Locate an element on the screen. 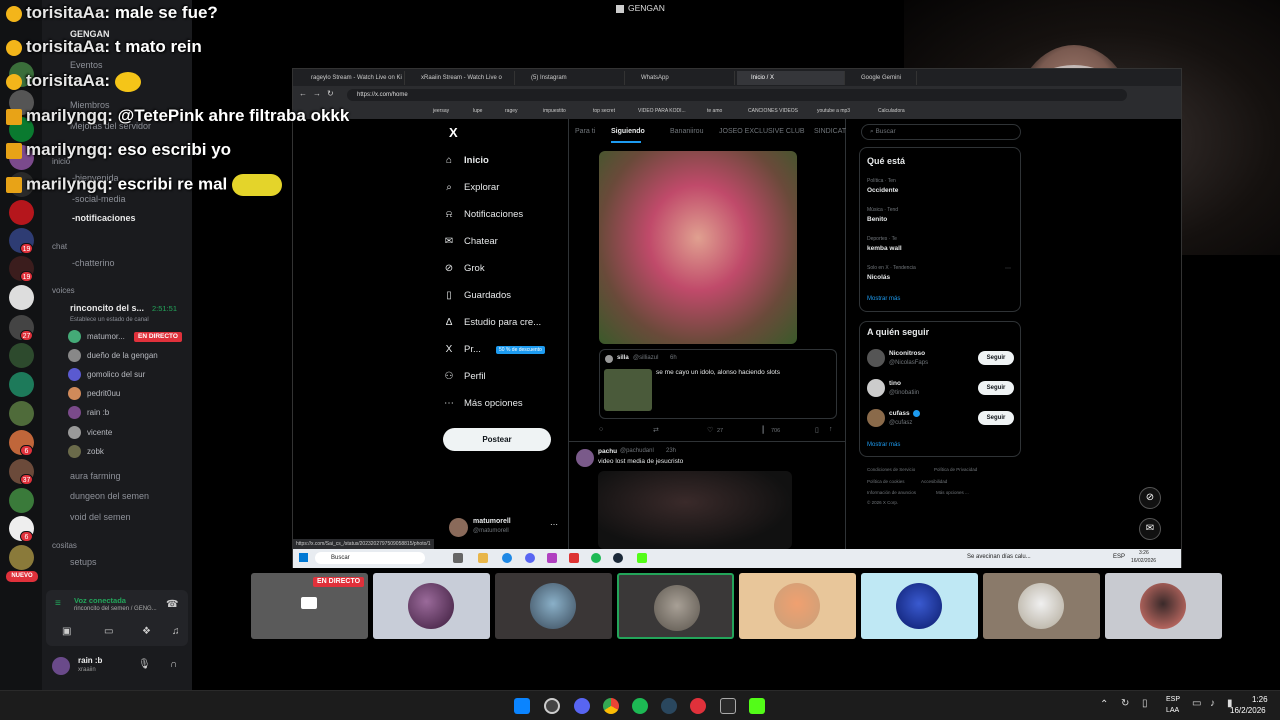 This screenshot has height=720, width=1280. discord-icon is located at coordinates (582, 706).